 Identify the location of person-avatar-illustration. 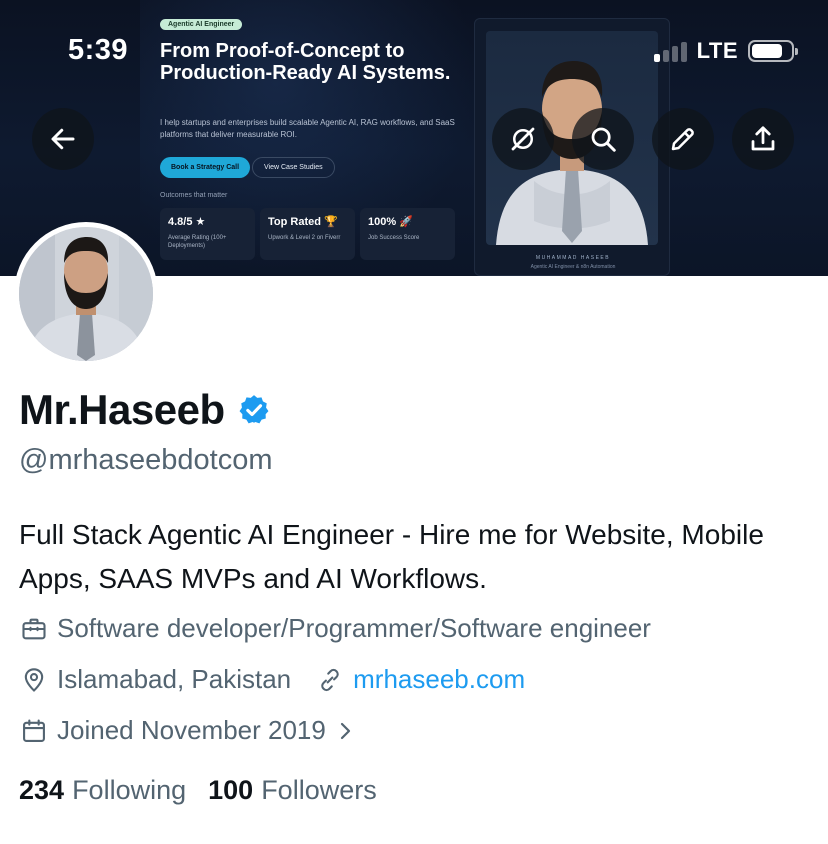
(86, 294).